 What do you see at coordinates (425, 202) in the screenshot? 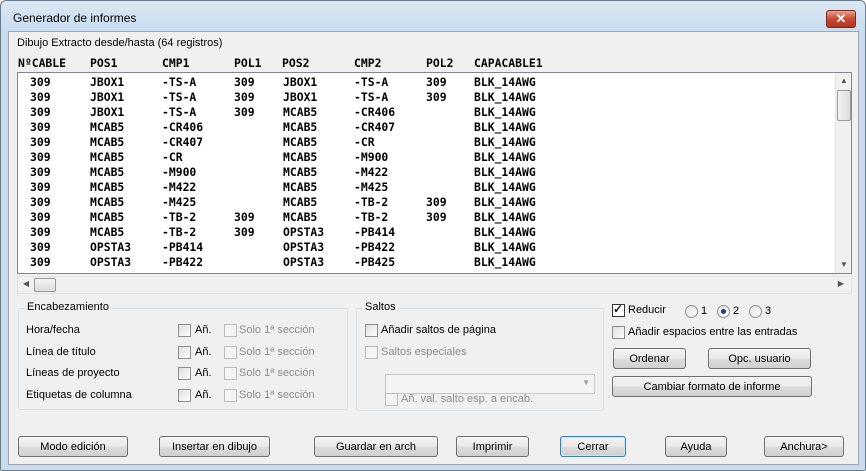
I see `table-row: 309 MCAB5 -M425 MCAB5 -TB-2 309 BLK_14AWG` at bounding box center [425, 202].